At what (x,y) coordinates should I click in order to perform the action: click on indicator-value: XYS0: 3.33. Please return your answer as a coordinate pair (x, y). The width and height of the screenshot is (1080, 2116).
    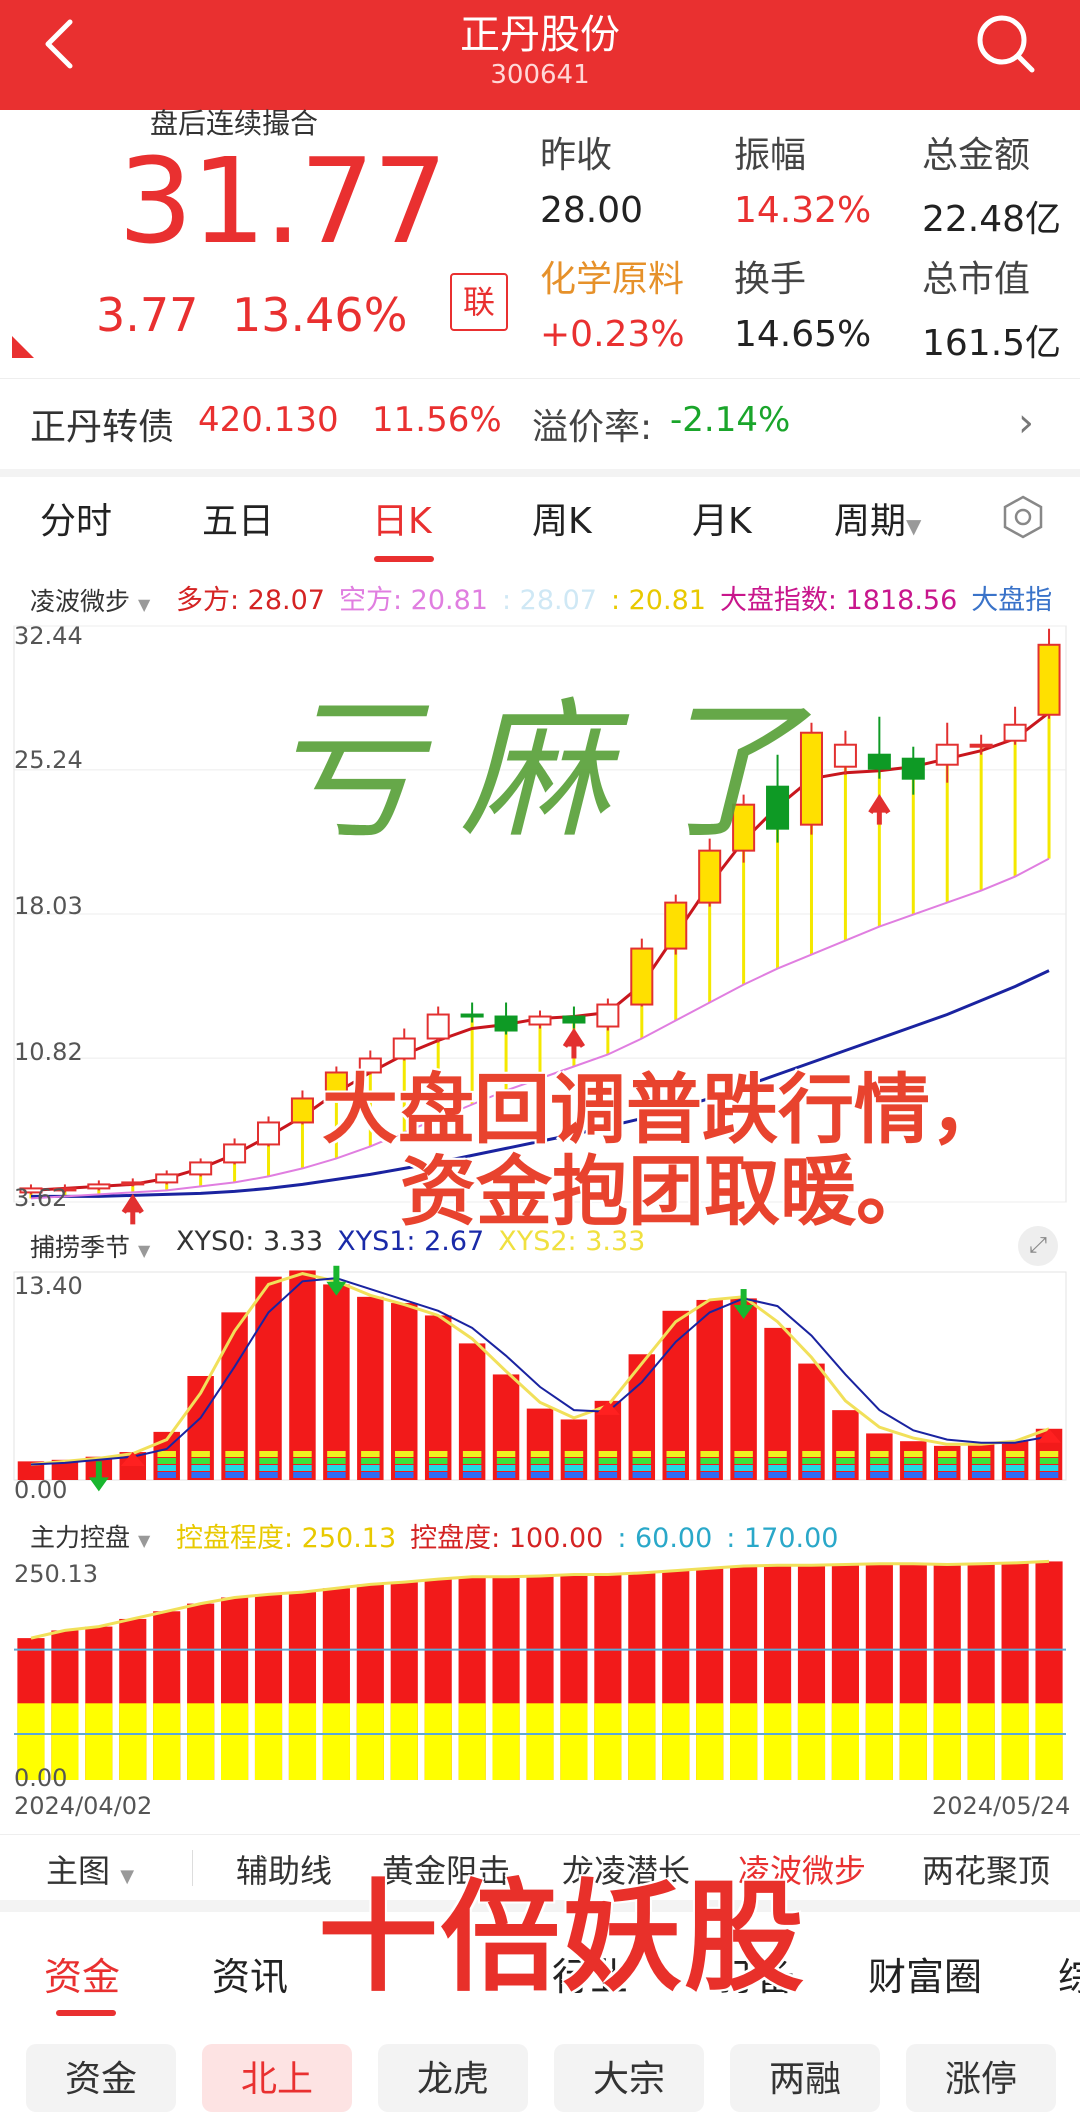
    Looking at the image, I should click on (250, 1241).